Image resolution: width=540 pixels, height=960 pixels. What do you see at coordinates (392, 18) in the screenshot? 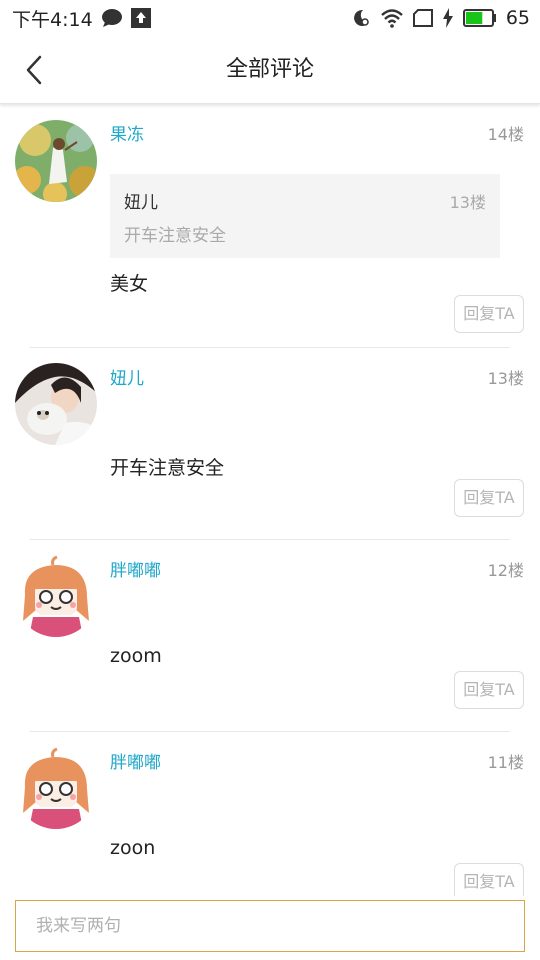
I see `wifi-icon` at bounding box center [392, 18].